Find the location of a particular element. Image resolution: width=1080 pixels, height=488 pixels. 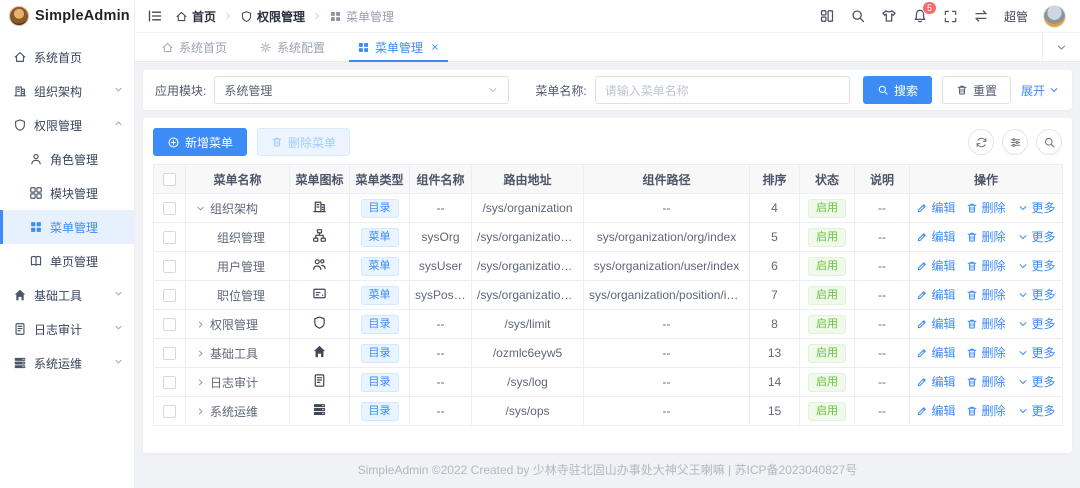

reset-button: 重置 is located at coordinates (976, 90).